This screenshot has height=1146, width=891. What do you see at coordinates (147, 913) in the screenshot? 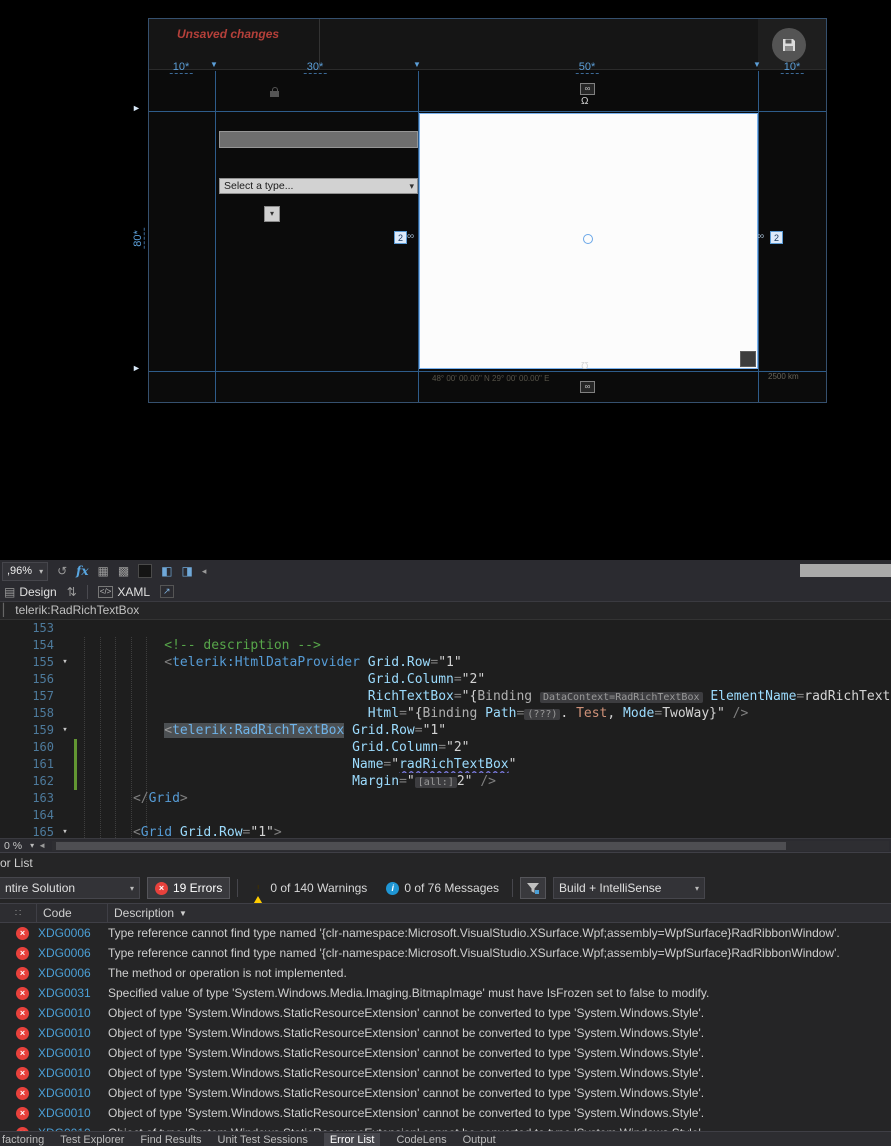
I see `column-description: Description ▼` at bounding box center [147, 913].